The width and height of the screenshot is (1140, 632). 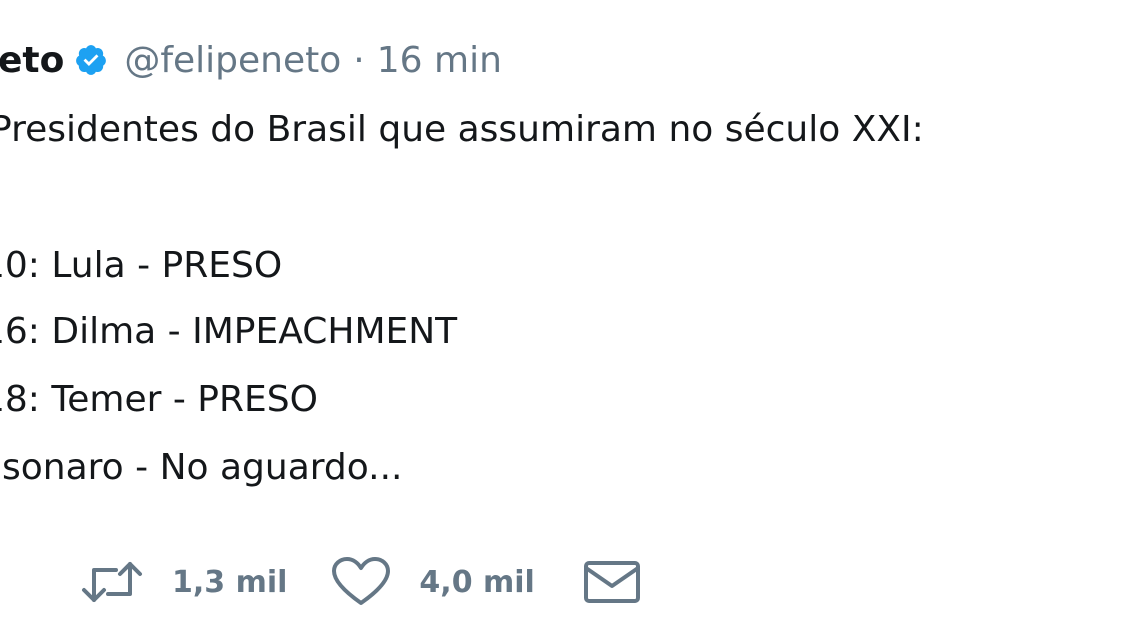 What do you see at coordinates (477, 582) in the screenshot?
I see `like-count: 4,0 mil` at bounding box center [477, 582].